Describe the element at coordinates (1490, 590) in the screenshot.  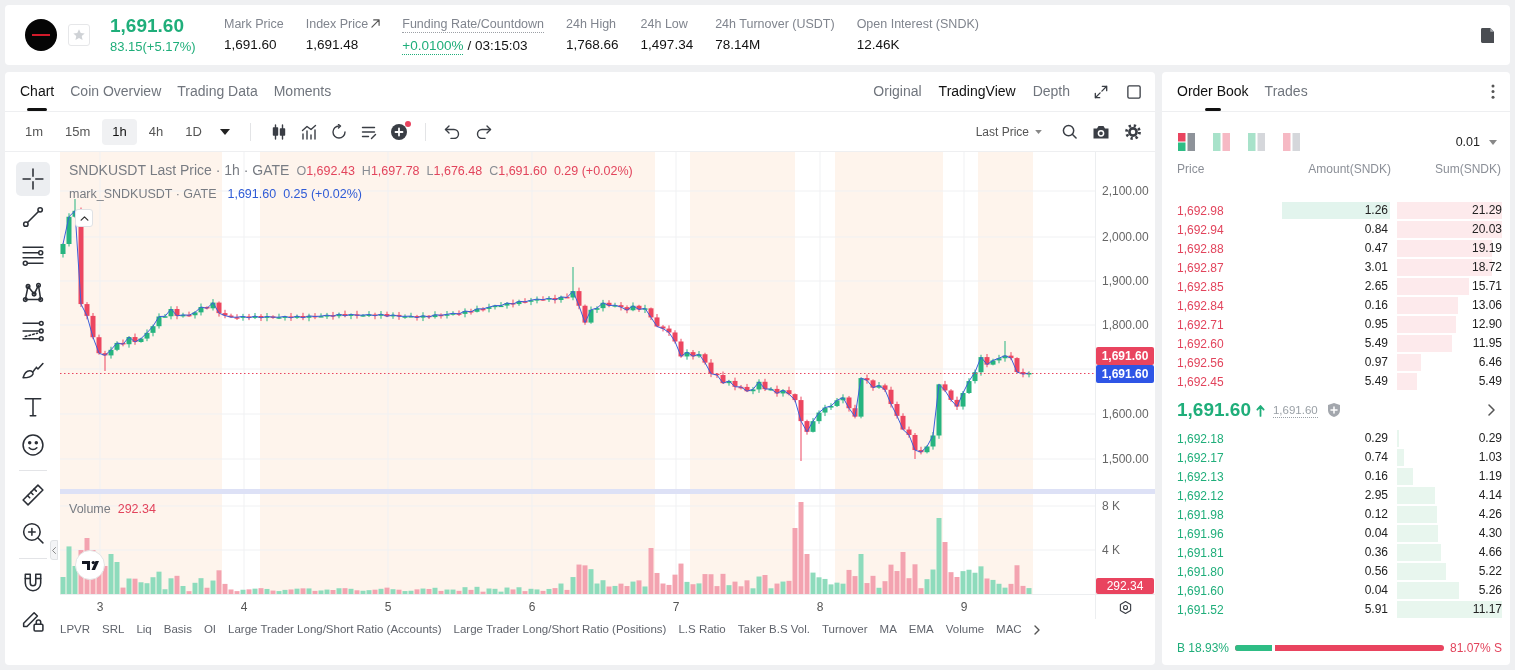
I see `bid-sum: 5.26` at that location.